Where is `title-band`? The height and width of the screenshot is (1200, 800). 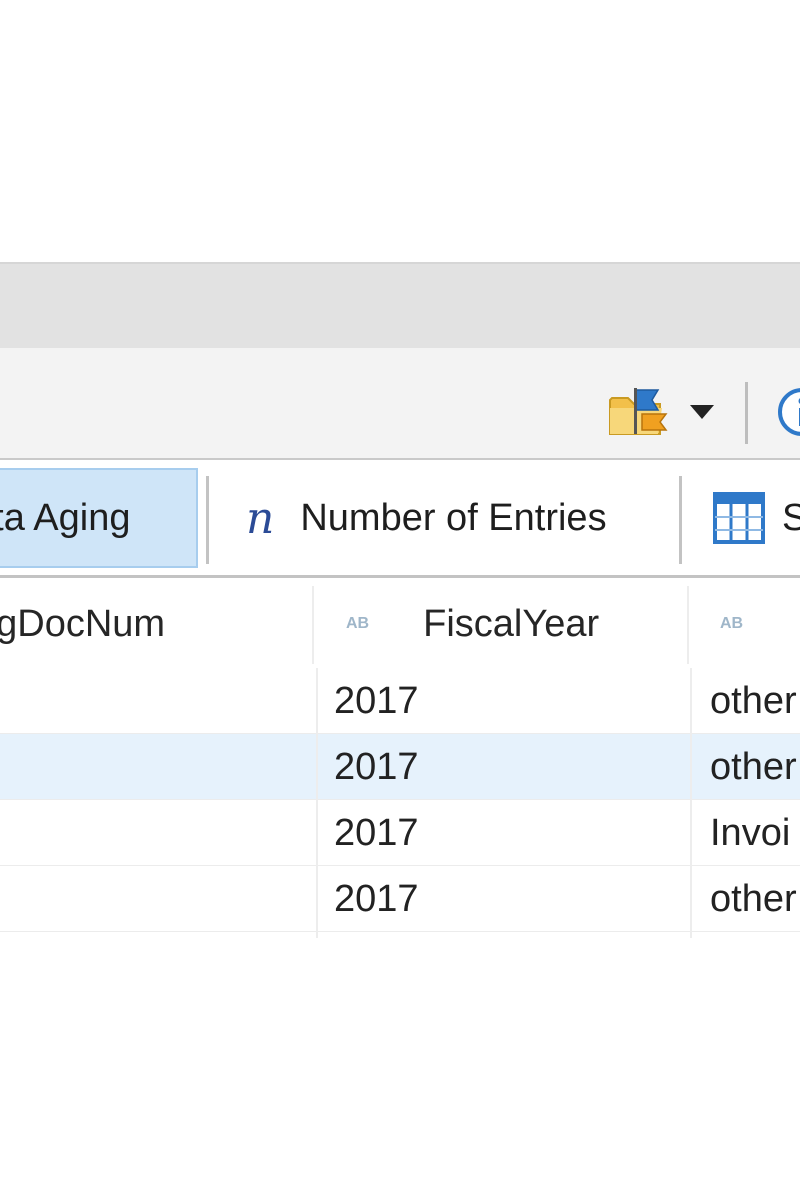
title-band is located at coordinates (400, 305).